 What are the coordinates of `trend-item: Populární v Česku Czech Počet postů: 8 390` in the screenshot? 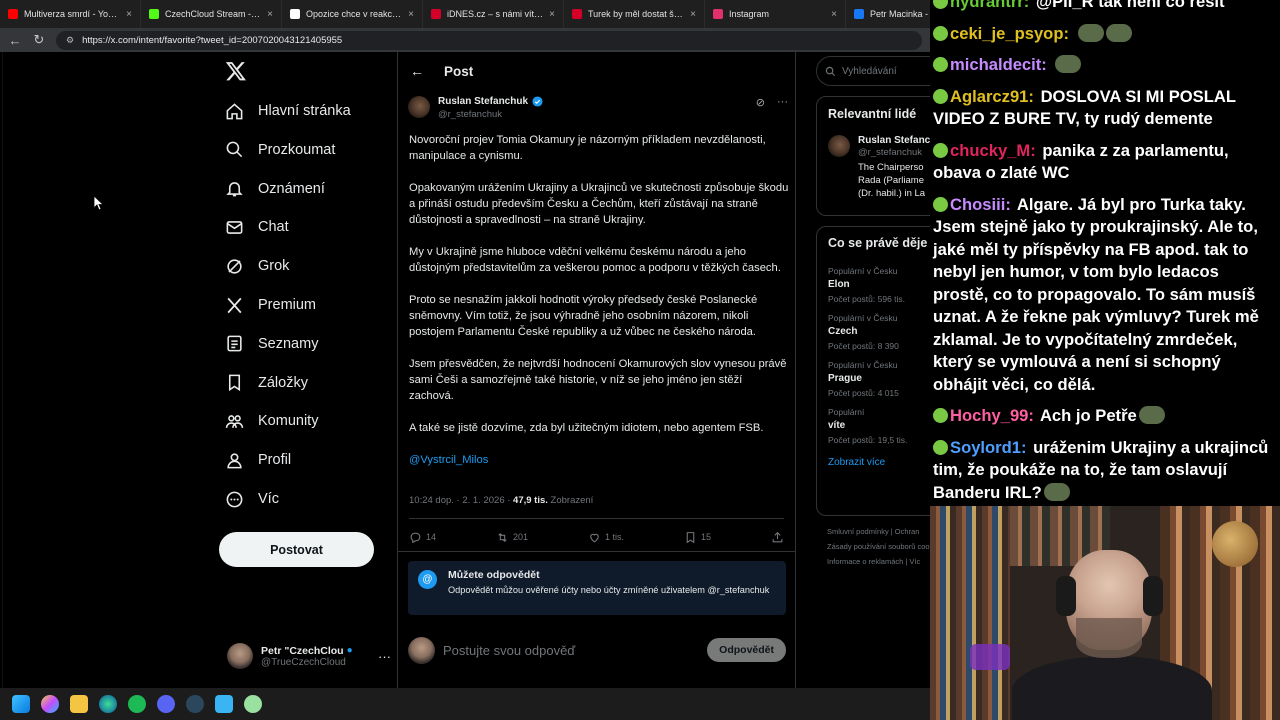 It's located at (879, 332).